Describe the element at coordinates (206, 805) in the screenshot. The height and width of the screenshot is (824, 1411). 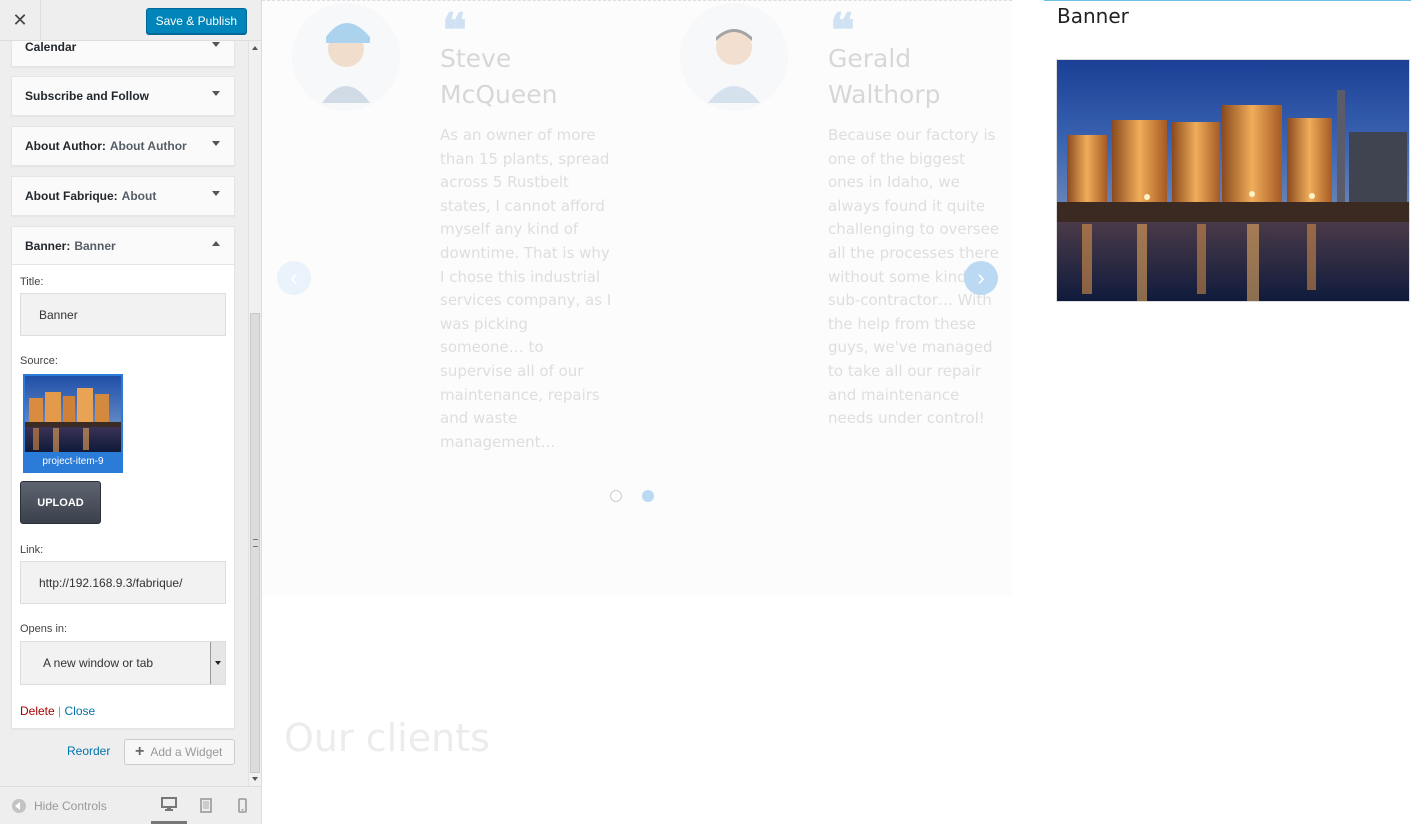
I see `preview-tablet-button` at that location.